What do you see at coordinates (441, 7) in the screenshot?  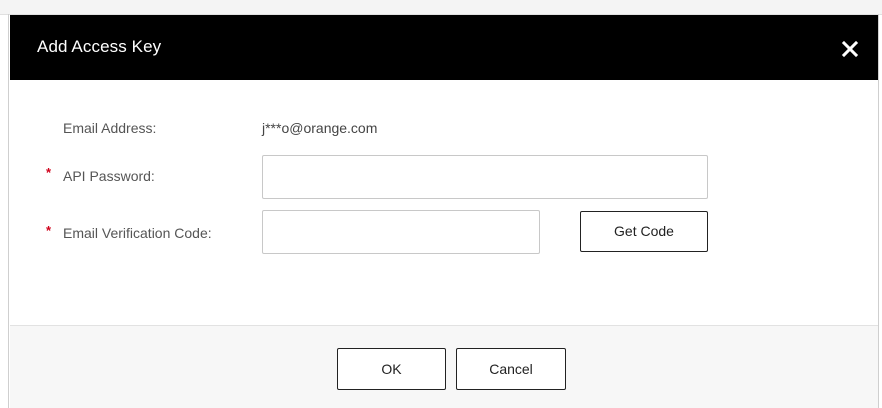 I see `background-table-strip` at bounding box center [441, 7].